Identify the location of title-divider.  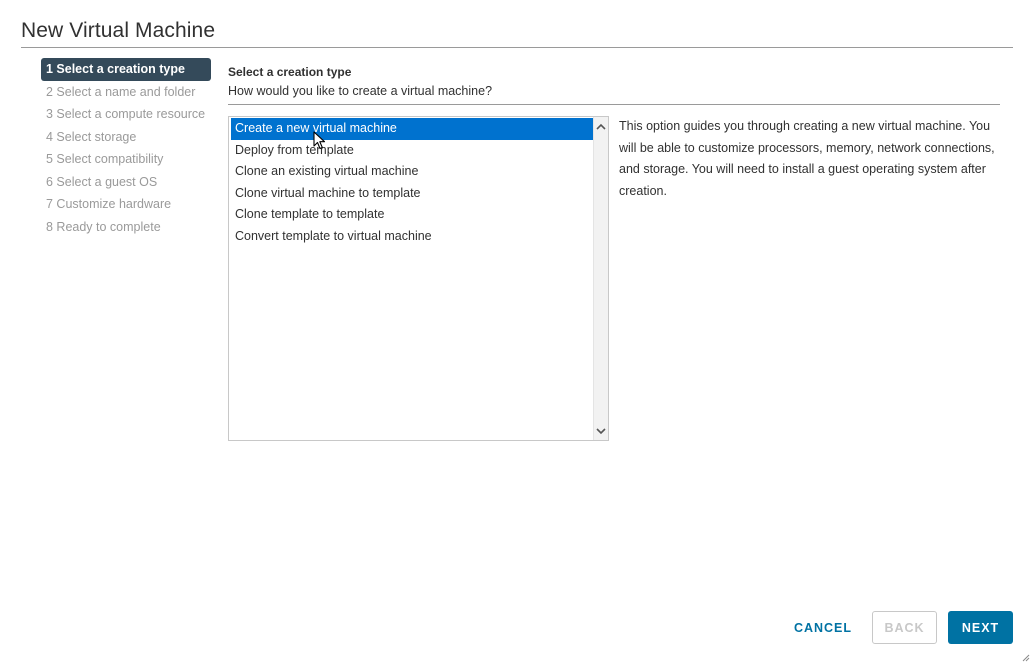
(517, 47).